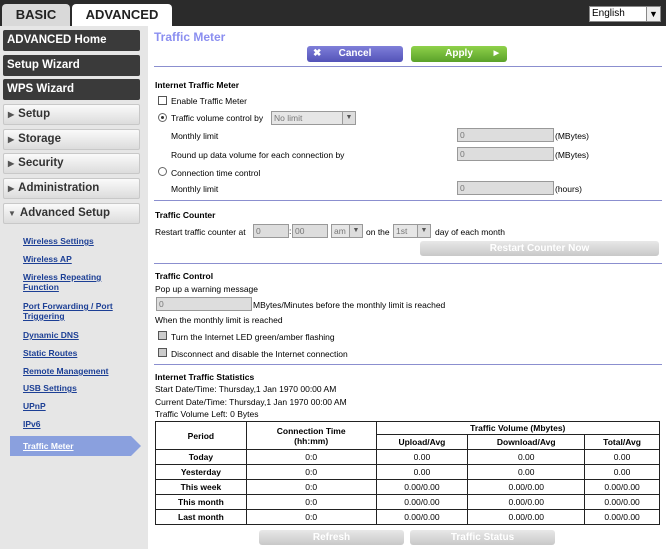 The height and width of the screenshot is (549, 666). Describe the element at coordinates (271, 231) in the screenshot. I see `restart-hour-input: 0` at that location.